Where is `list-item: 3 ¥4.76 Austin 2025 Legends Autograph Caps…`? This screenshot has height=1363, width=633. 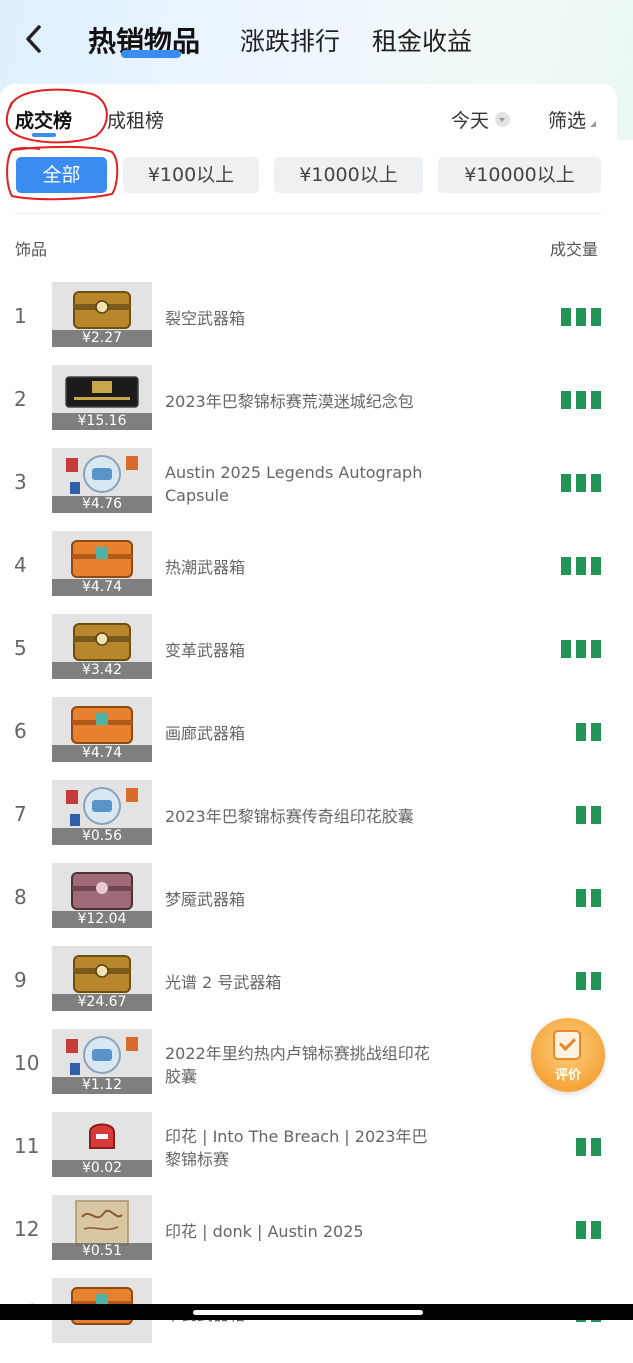
list-item: 3 ¥4.76 Austin 2025 Legends Autograph Caps… is located at coordinates (308, 490).